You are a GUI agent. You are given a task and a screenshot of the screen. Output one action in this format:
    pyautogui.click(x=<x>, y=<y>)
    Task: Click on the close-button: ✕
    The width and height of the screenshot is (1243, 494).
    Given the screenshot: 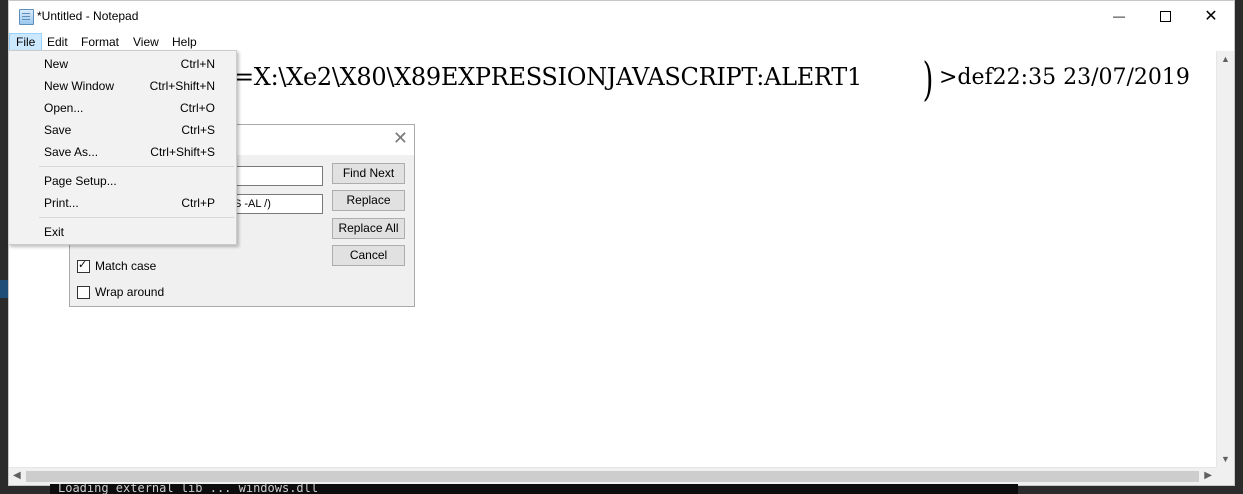 What is the action you would take?
    pyautogui.click(x=1211, y=16)
    